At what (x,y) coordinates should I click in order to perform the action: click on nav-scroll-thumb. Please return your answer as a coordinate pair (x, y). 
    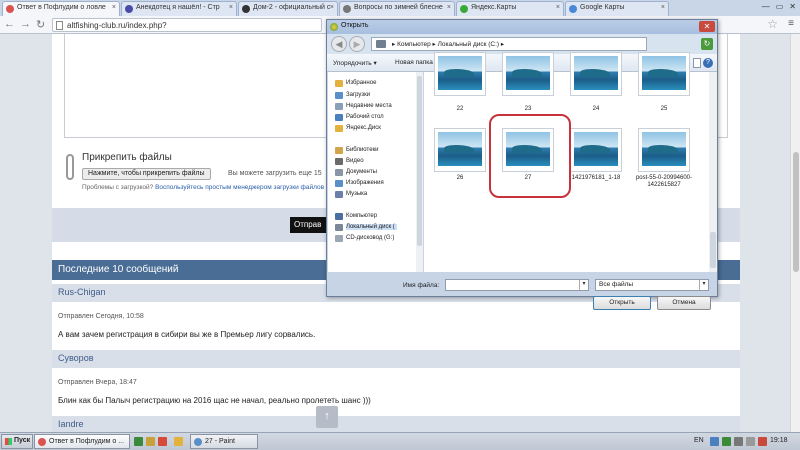
    Looking at the image, I should click on (419, 161).